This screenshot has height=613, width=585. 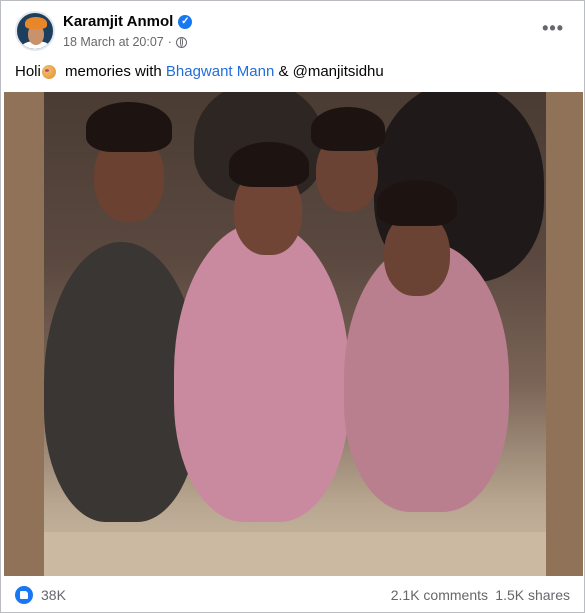 What do you see at coordinates (113, 42) in the screenshot?
I see `post-timestamp: 18 March at 20:07` at bounding box center [113, 42].